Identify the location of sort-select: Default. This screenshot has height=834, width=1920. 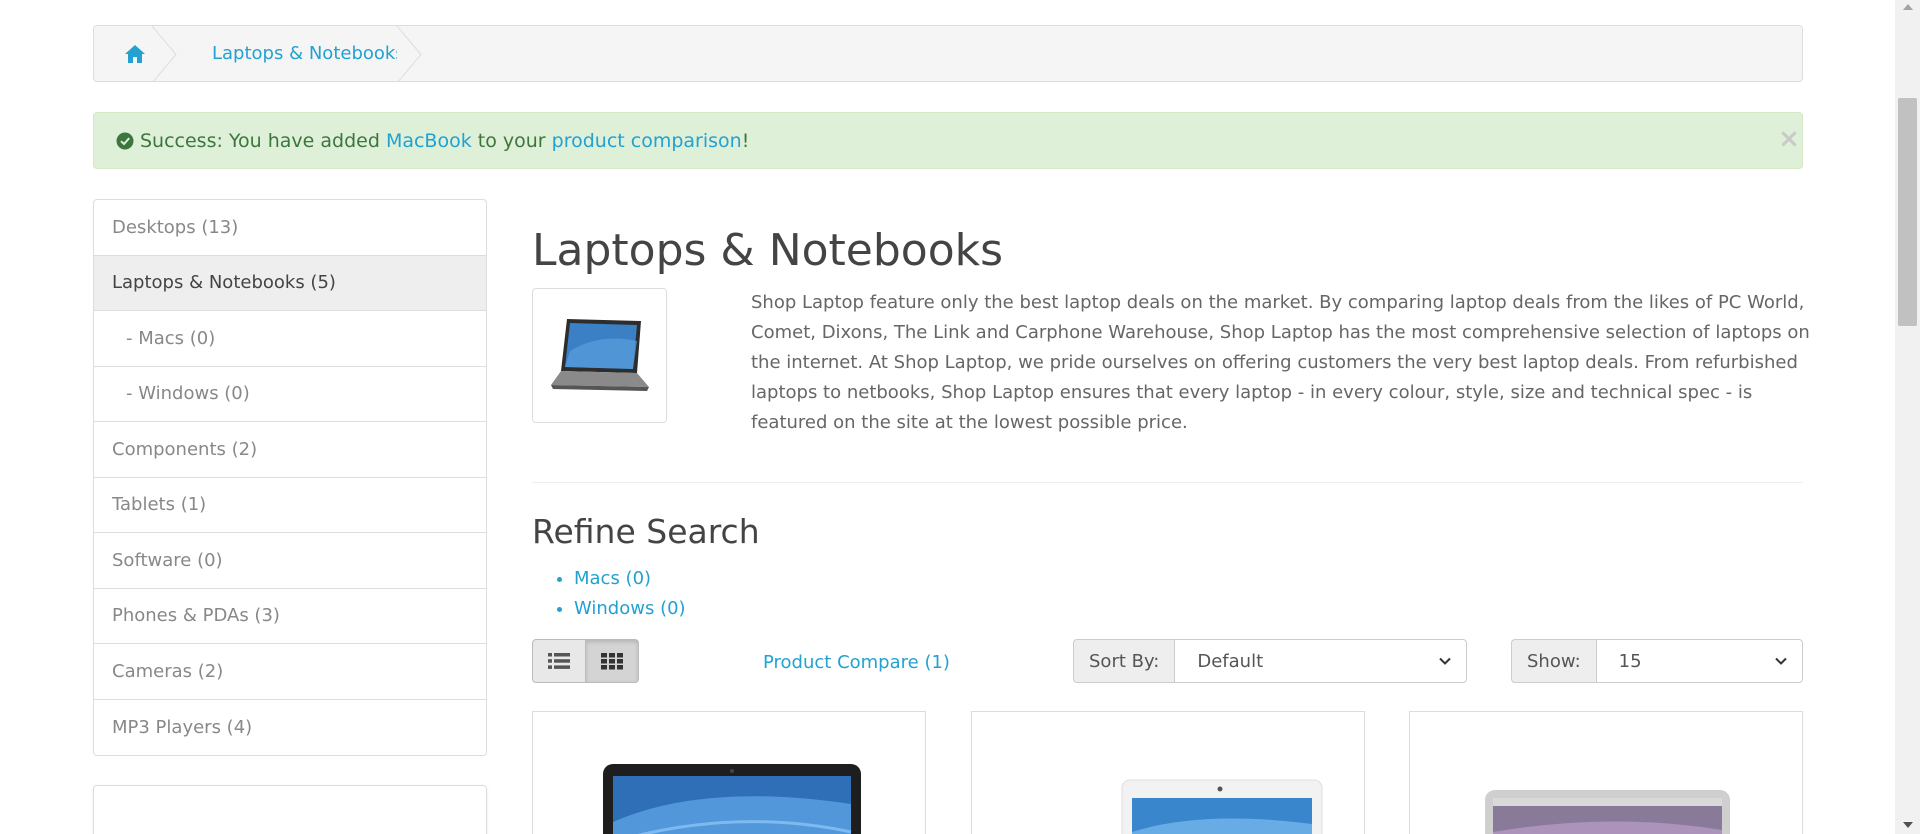
(1320, 661).